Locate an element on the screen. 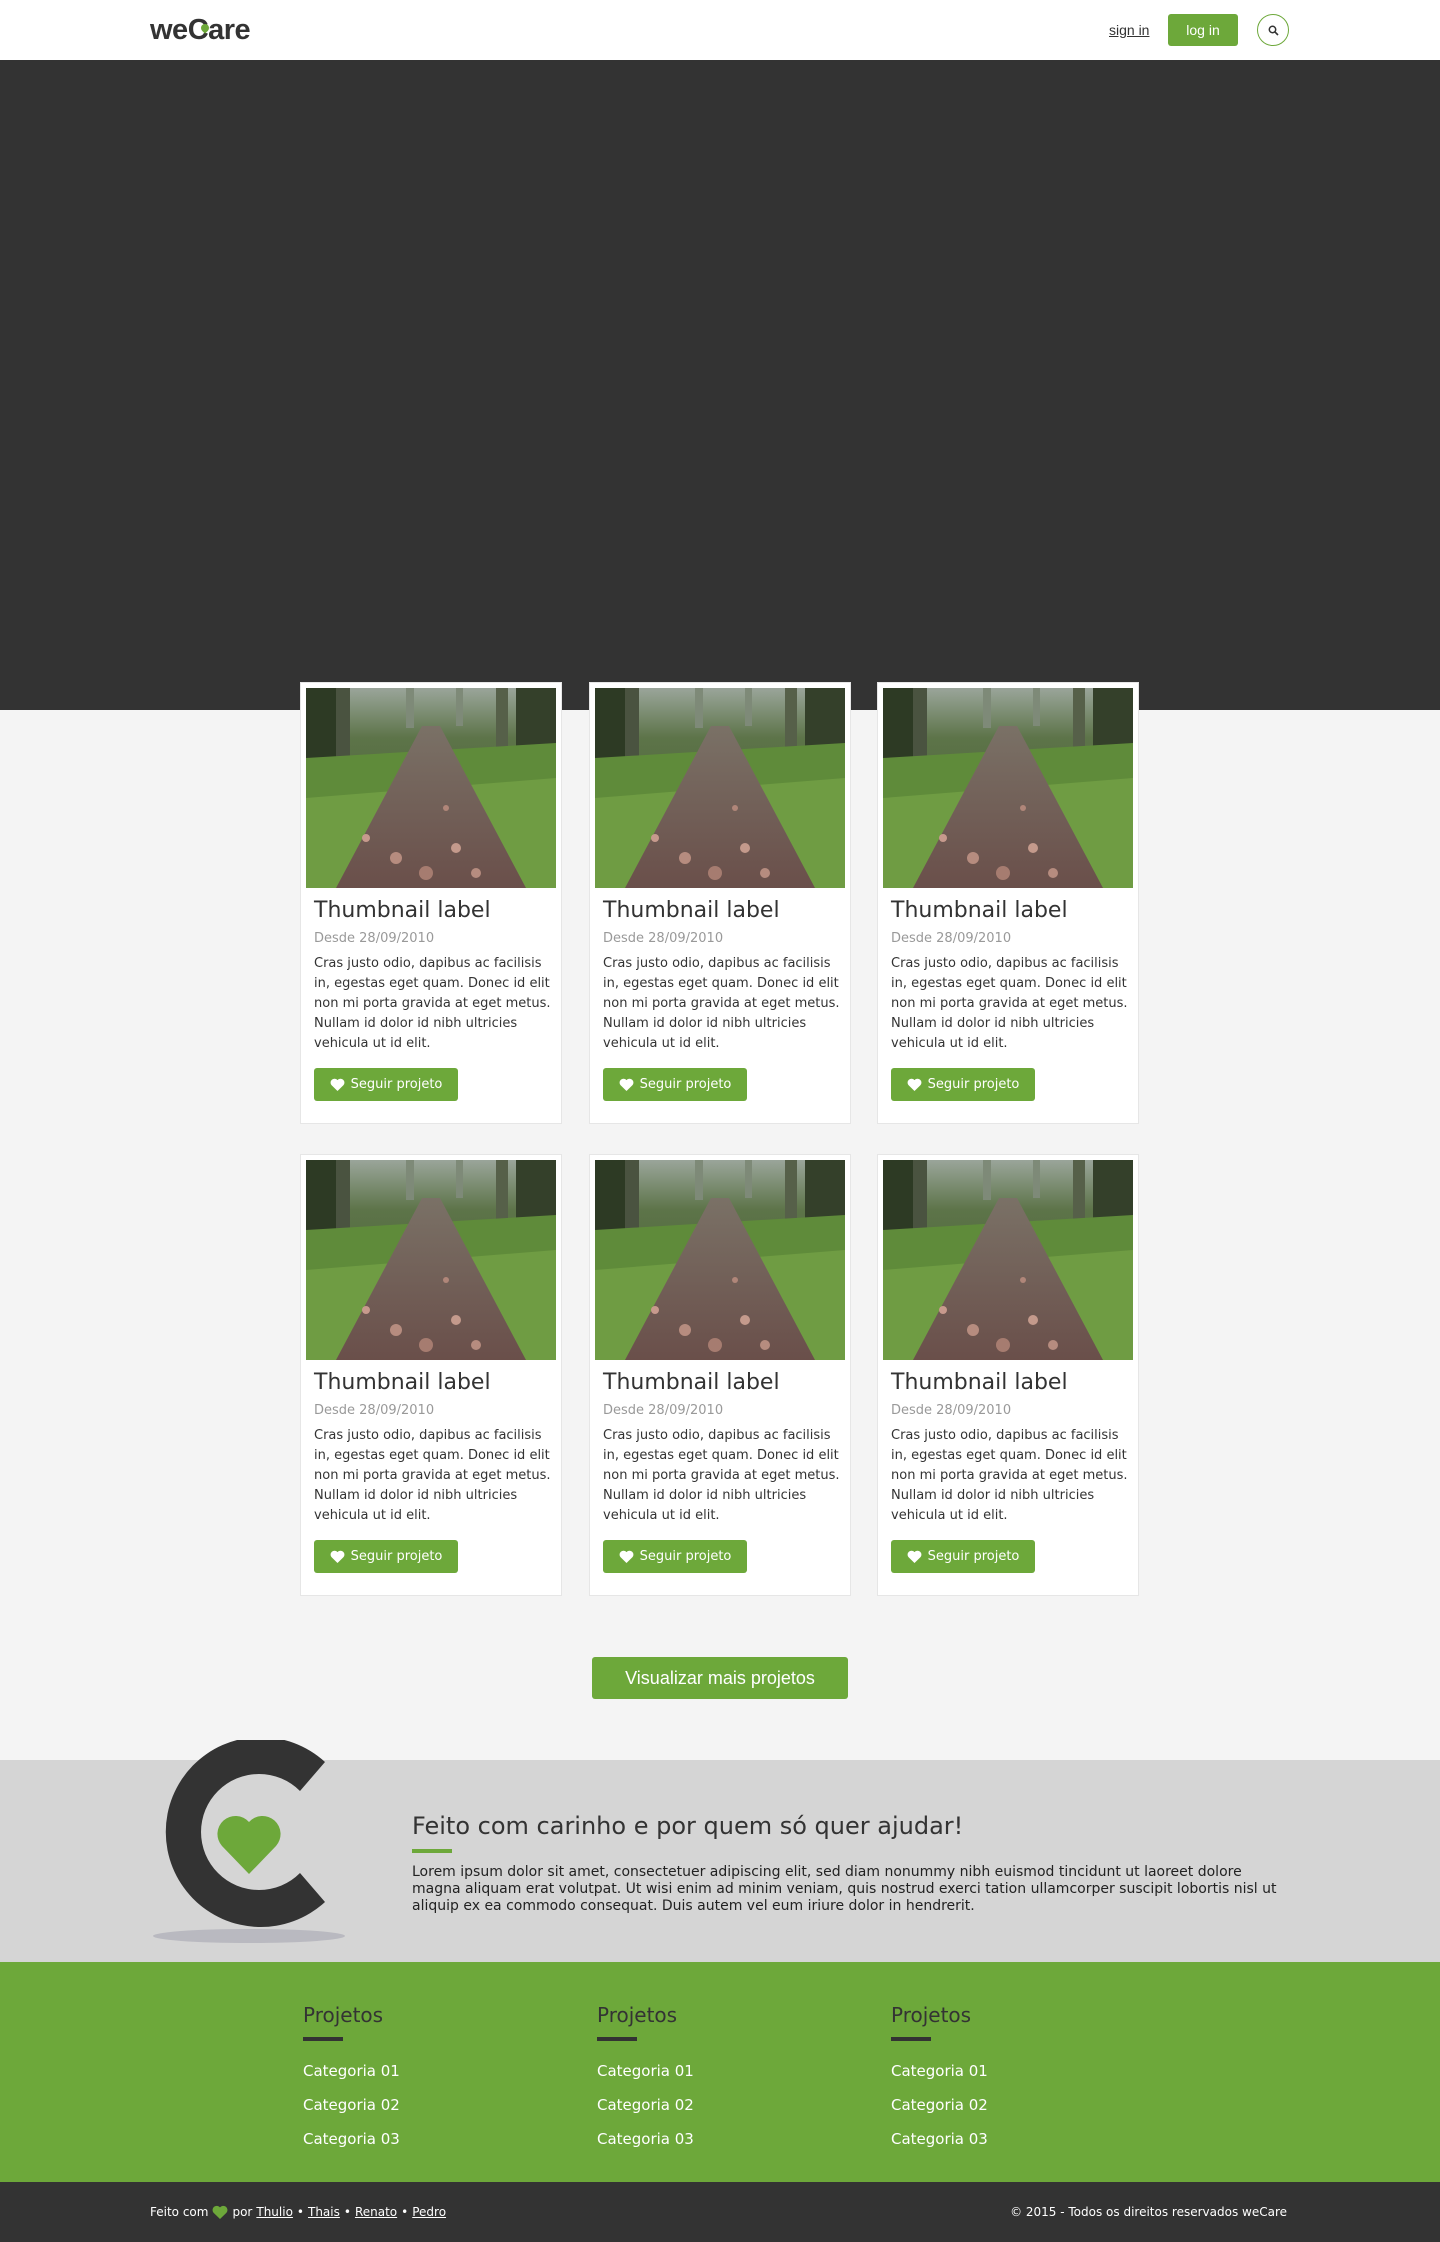 This screenshot has height=2242, width=1440. search-icon is located at coordinates (1273, 30).